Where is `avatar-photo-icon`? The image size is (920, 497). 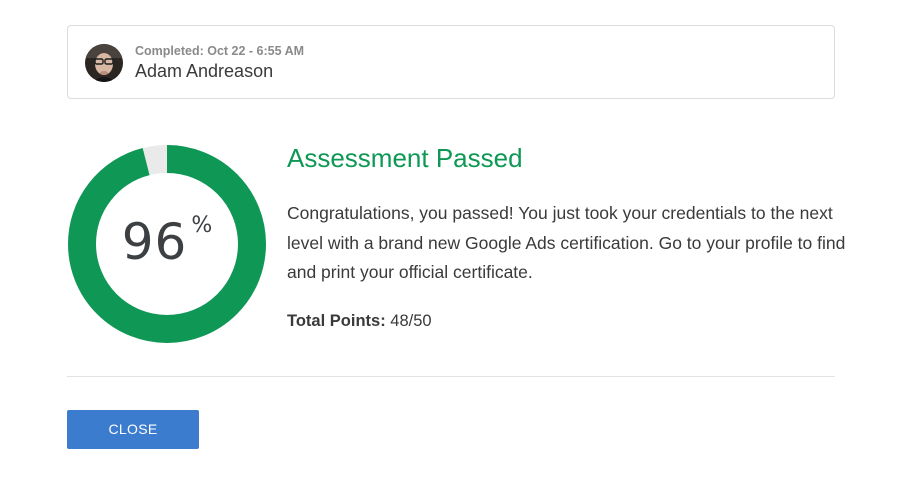
avatar-photo-icon is located at coordinates (104, 63).